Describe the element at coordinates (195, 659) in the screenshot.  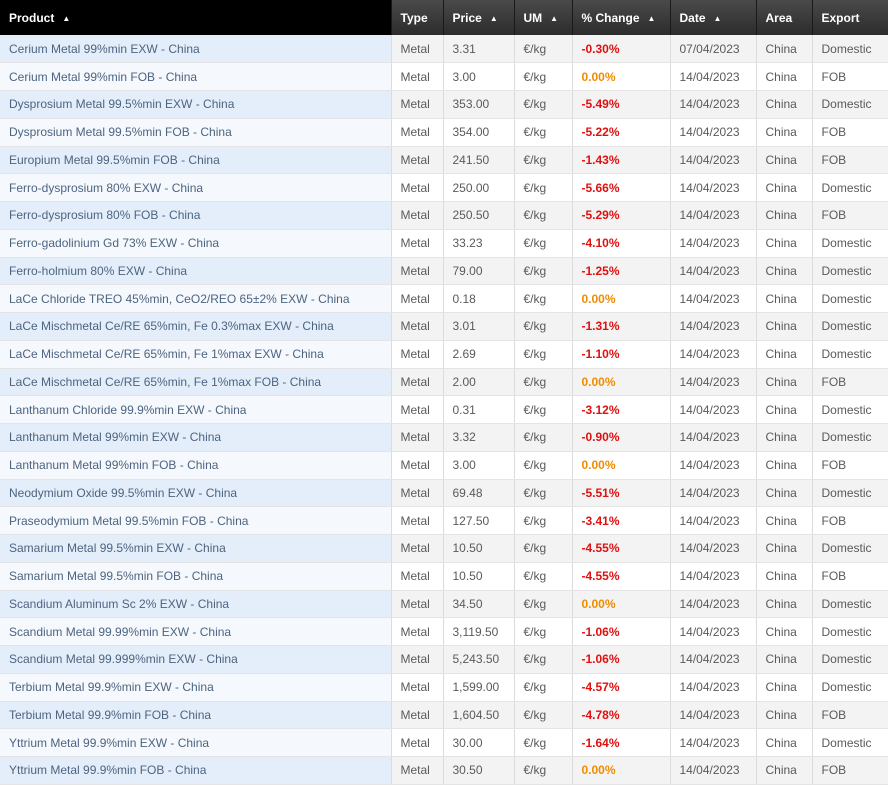
I see `product-cell: Scandium Metal 99.999%min EXW - China` at that location.